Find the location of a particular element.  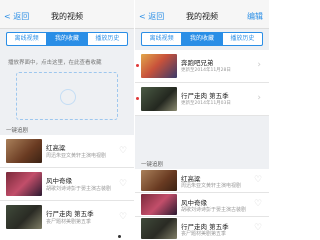

nav-bar: < 返回 我的视频 is located at coordinates (67, 17).